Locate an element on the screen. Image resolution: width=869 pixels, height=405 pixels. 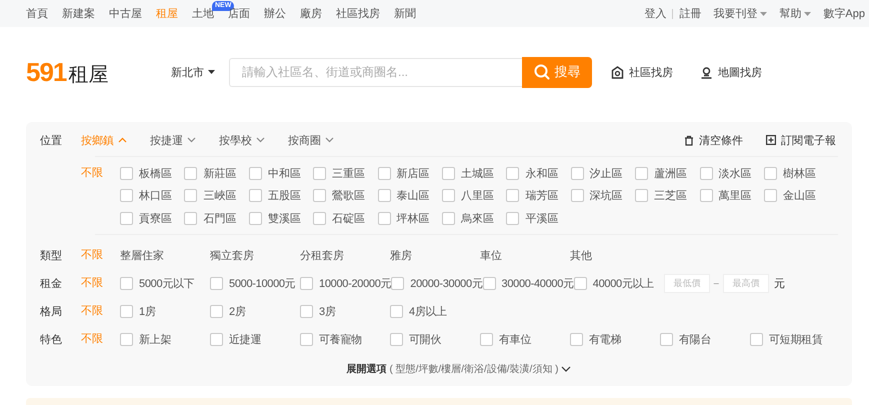
option-label: 三峽區 is located at coordinates (219, 196).